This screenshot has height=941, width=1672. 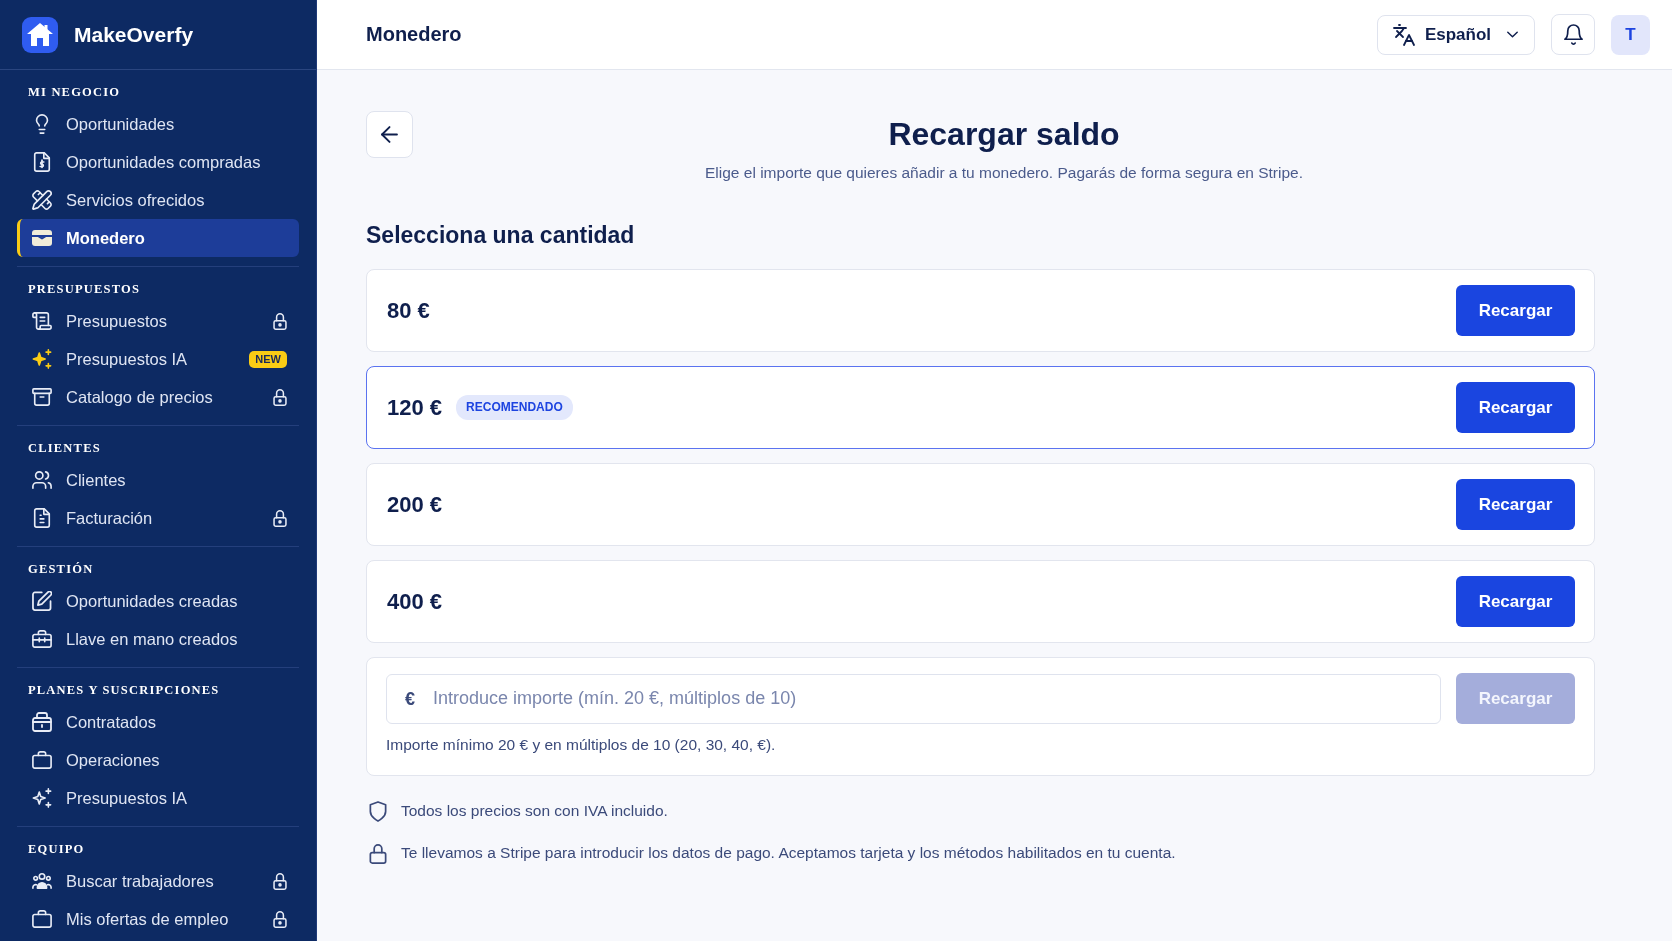 What do you see at coordinates (1630, 34) in the screenshot?
I see `avatar-button: T` at bounding box center [1630, 34].